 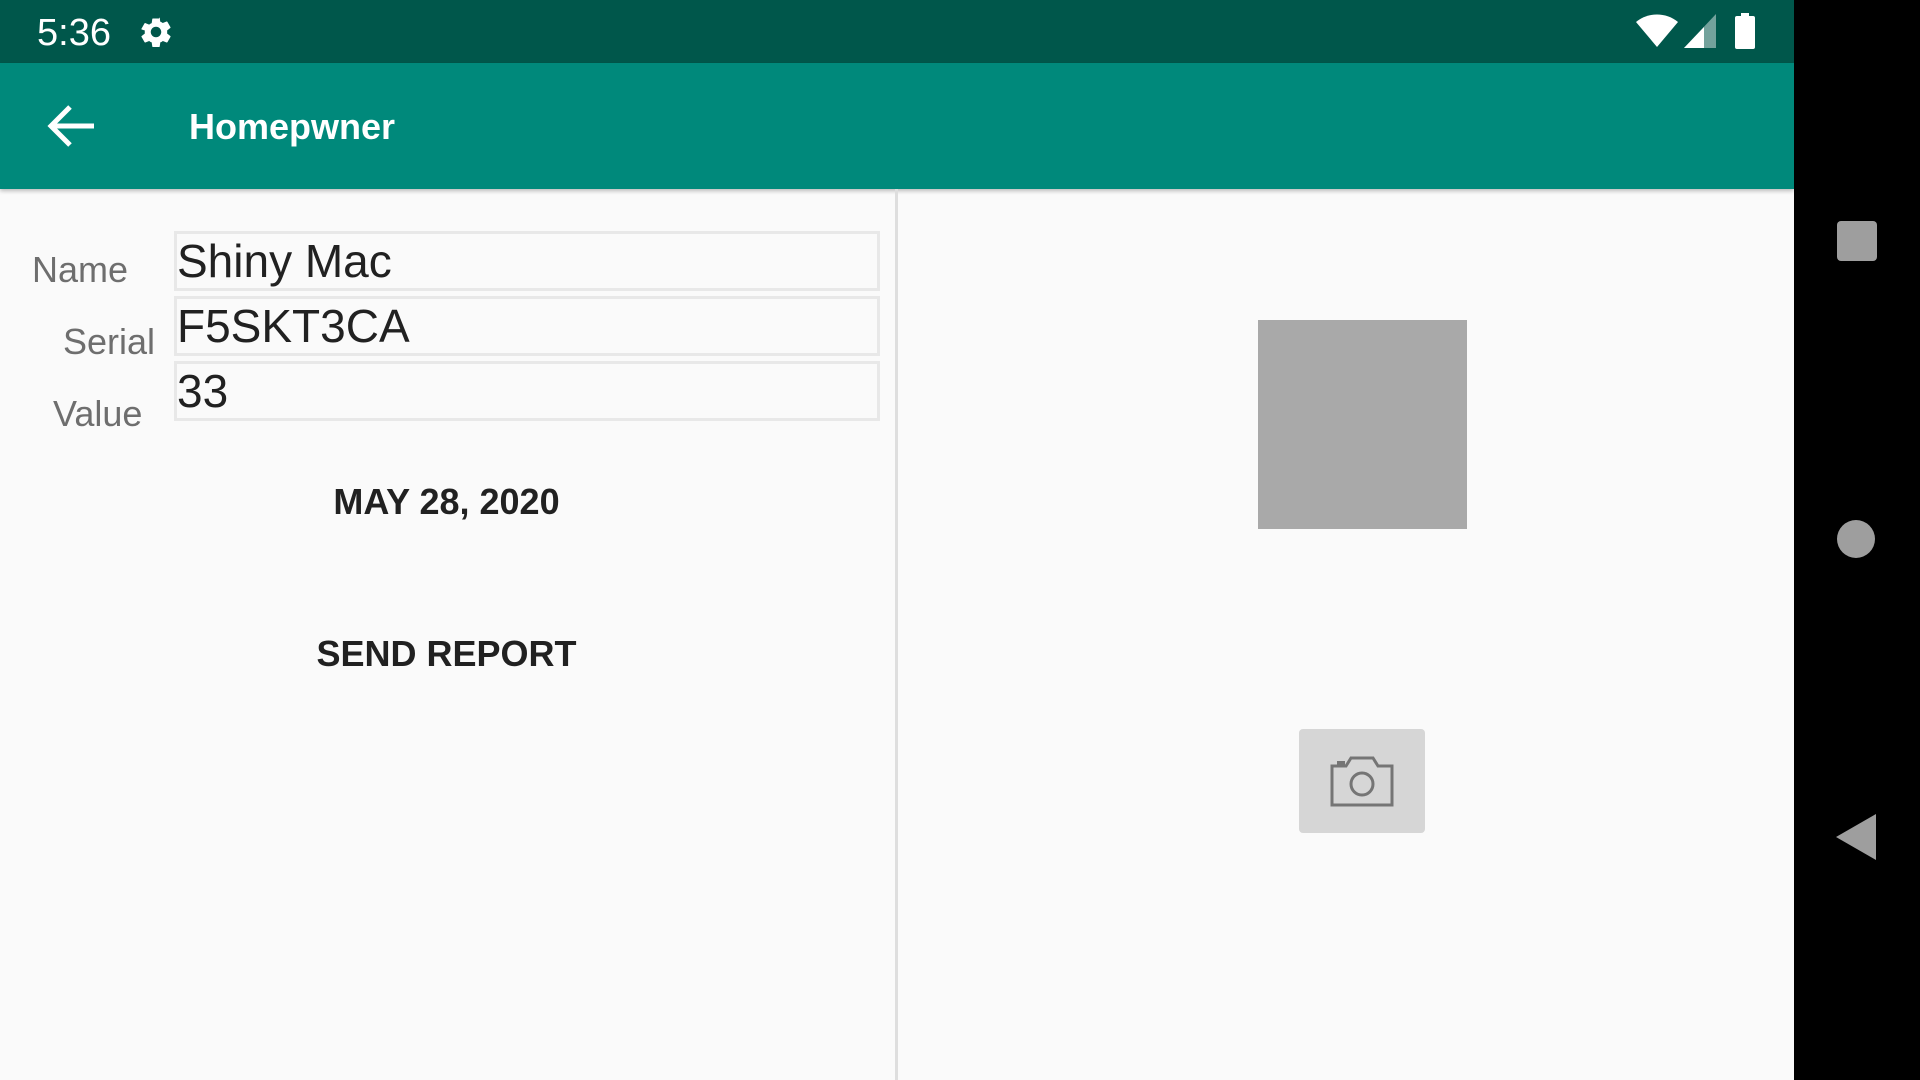 I want to click on camera-button, so click(x=1362, y=781).